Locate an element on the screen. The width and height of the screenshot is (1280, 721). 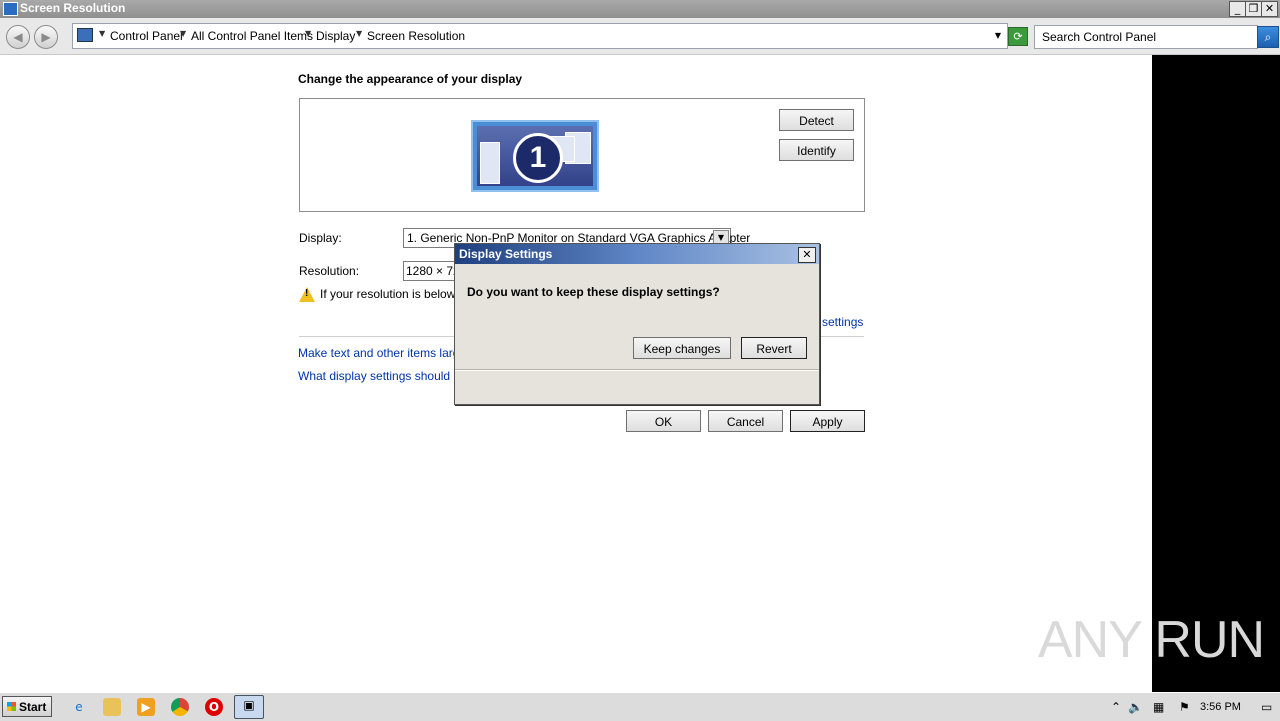
start-label: Start is located at coordinates (33, 707).